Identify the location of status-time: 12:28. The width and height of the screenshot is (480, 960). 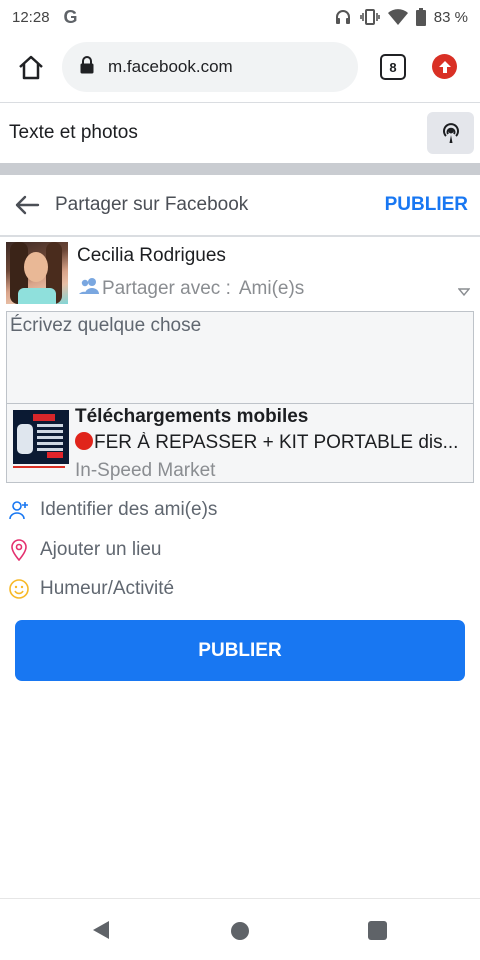
(31, 17).